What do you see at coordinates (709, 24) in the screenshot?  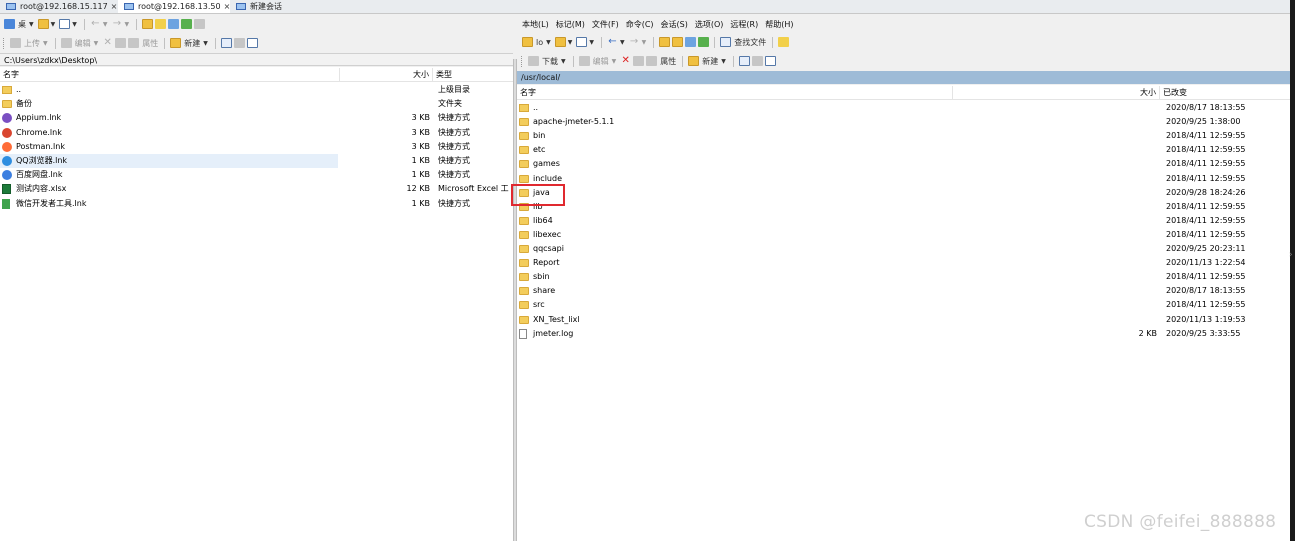 I see `menu-options: 选项(O)` at bounding box center [709, 24].